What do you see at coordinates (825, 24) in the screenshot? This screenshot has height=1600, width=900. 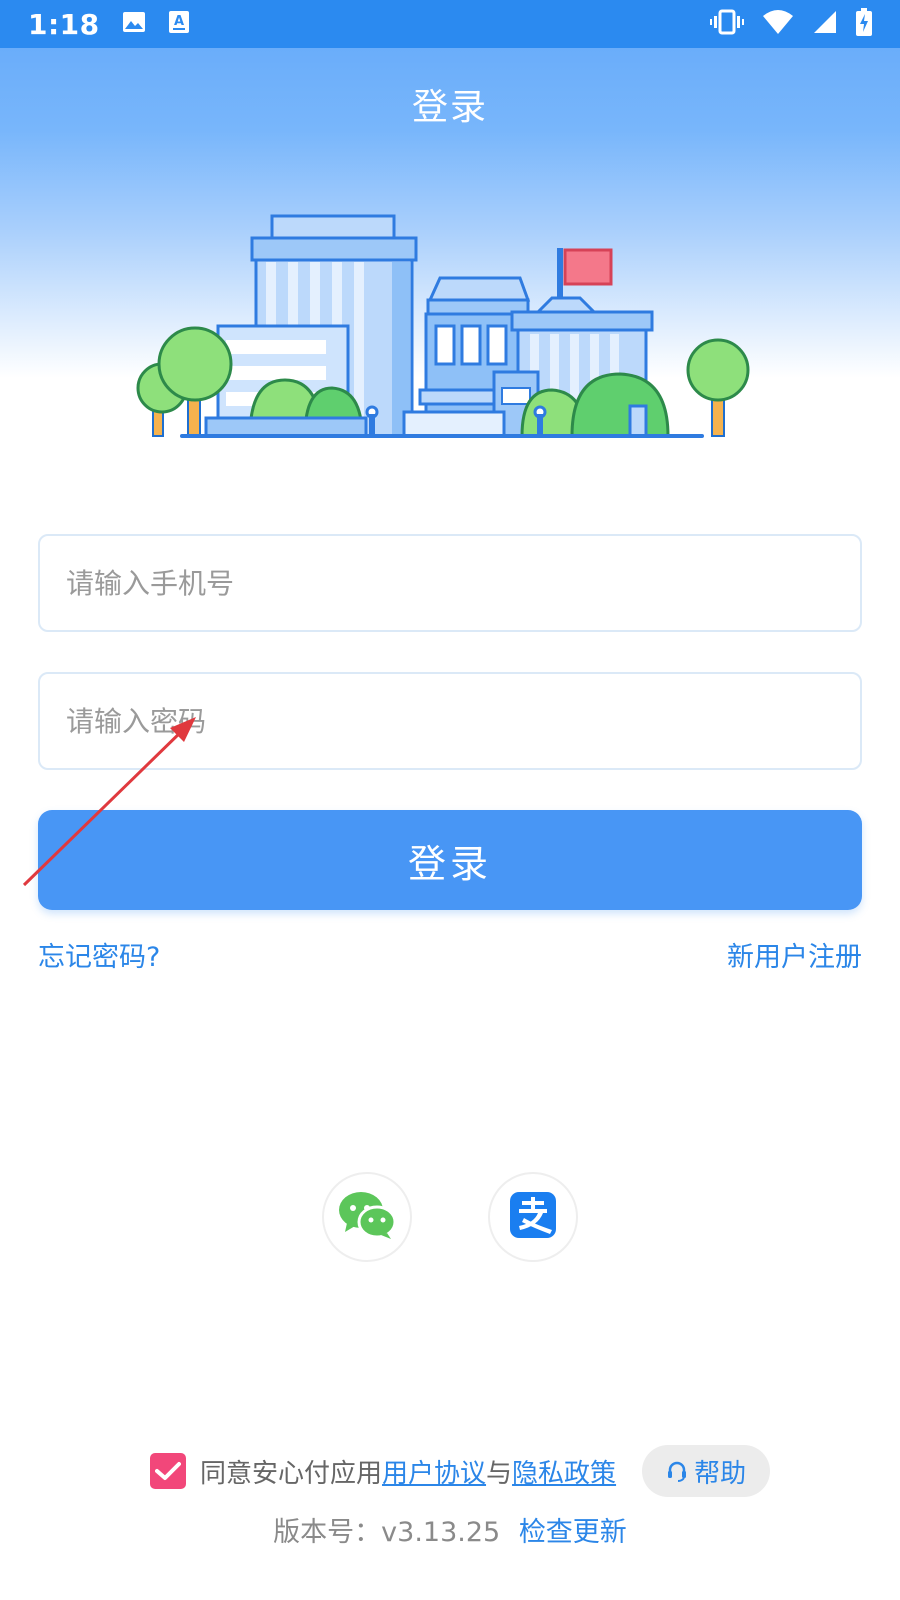 I see `signal-icon` at bounding box center [825, 24].